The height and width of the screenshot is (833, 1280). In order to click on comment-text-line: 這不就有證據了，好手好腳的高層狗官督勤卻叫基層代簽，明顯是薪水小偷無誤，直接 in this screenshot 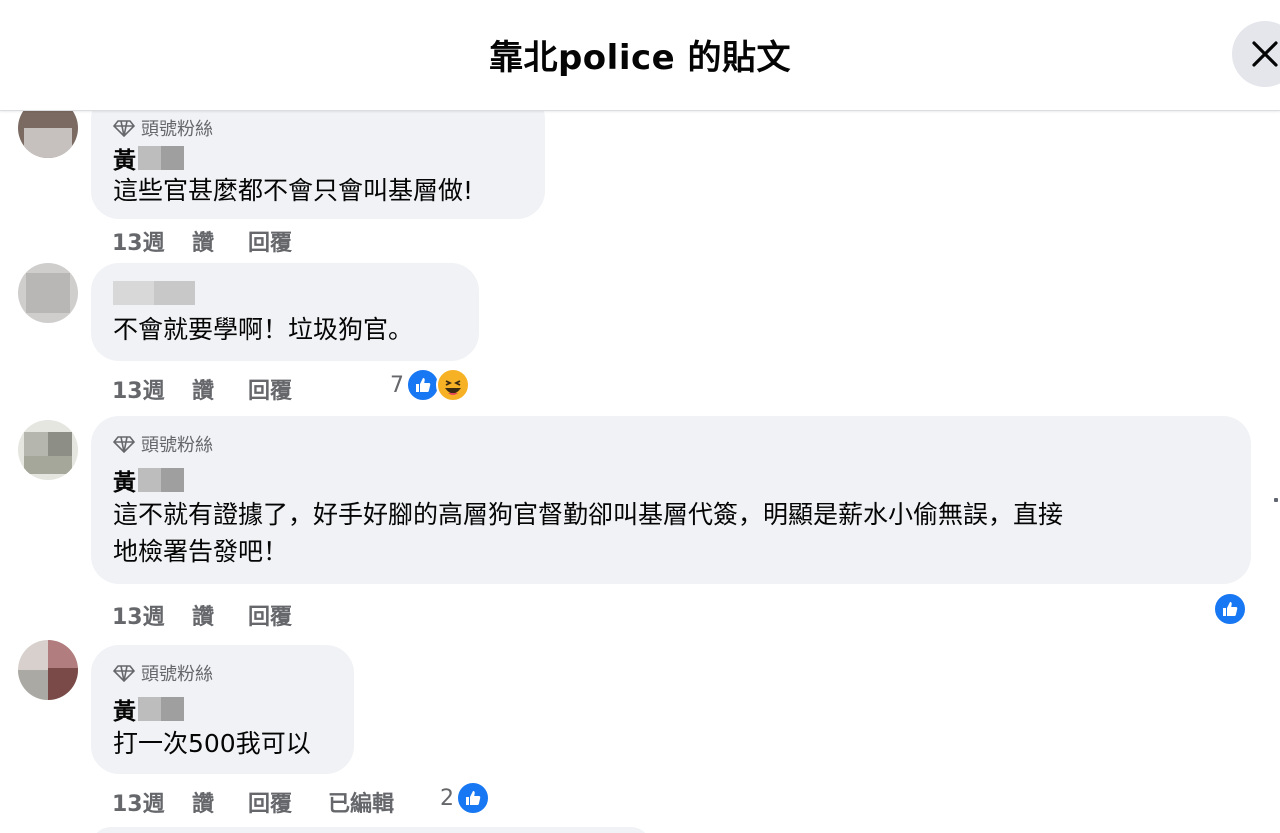, I will do `click(588, 514)`.